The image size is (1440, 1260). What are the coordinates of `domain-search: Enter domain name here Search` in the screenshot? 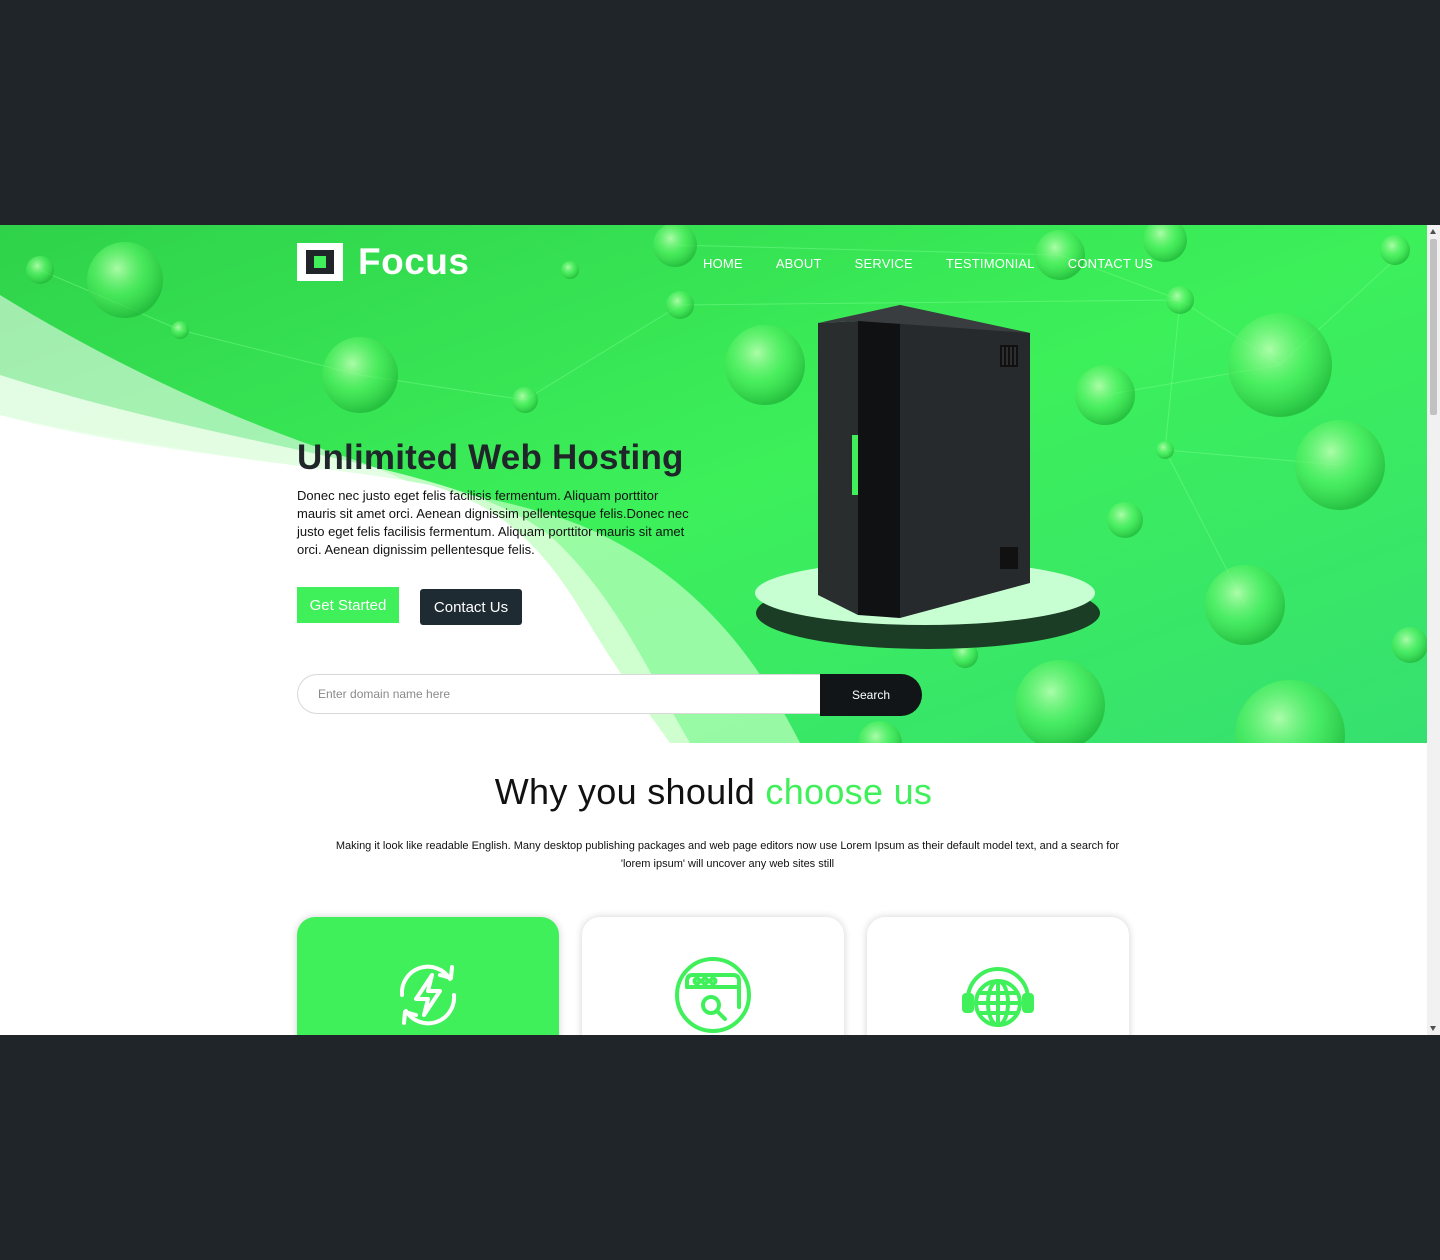 It's located at (609, 695).